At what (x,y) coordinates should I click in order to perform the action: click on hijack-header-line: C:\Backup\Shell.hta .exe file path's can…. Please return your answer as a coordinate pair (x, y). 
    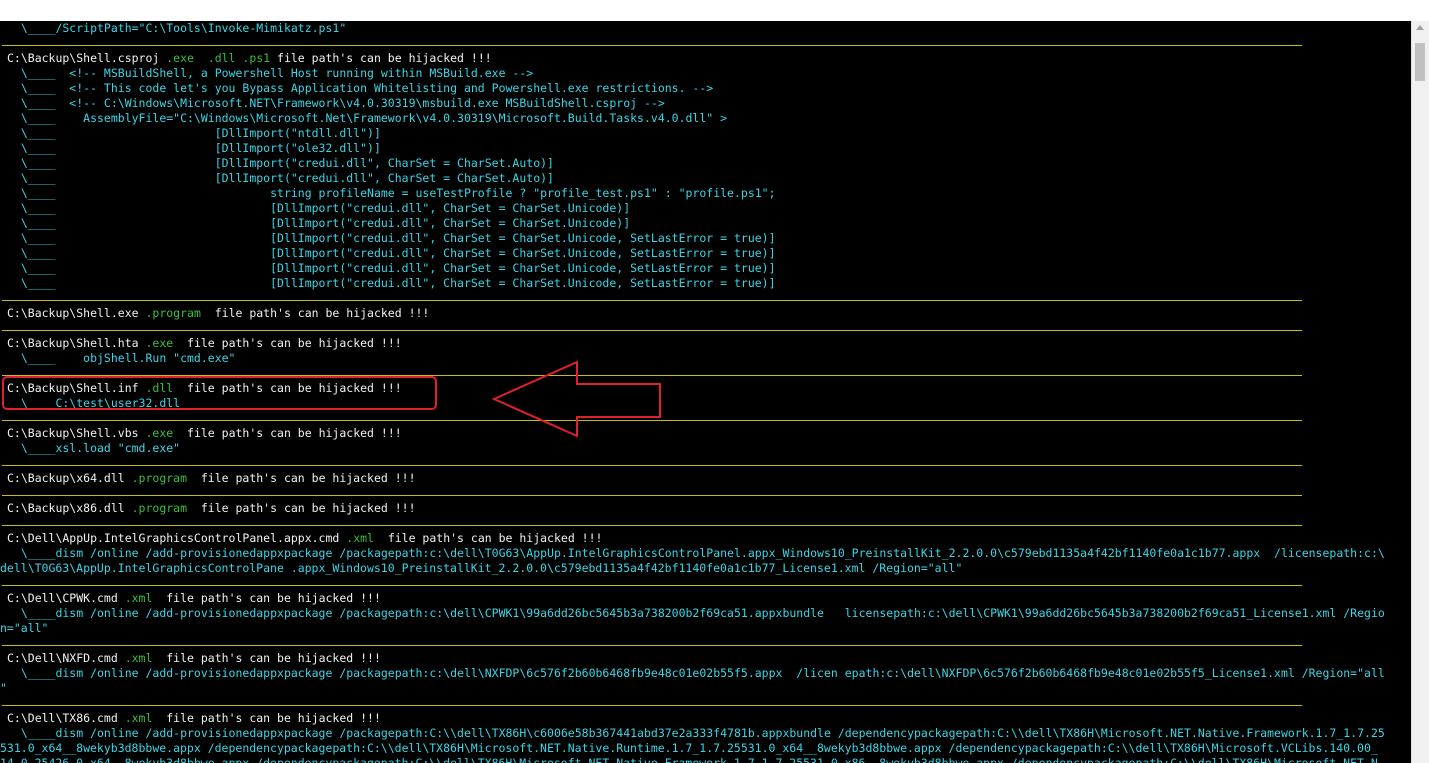
    Looking at the image, I should click on (706, 343).